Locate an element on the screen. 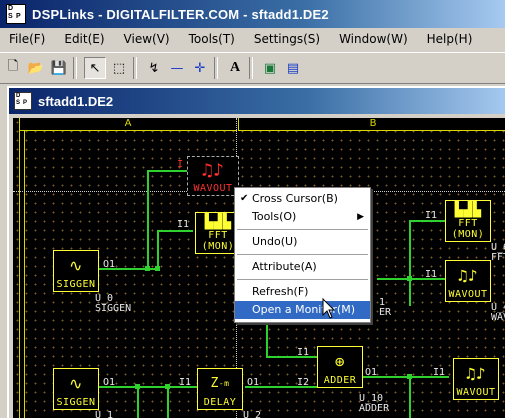 The width and height of the screenshot is (505, 418). select-pointer-icon: ↖ is located at coordinates (95, 68).